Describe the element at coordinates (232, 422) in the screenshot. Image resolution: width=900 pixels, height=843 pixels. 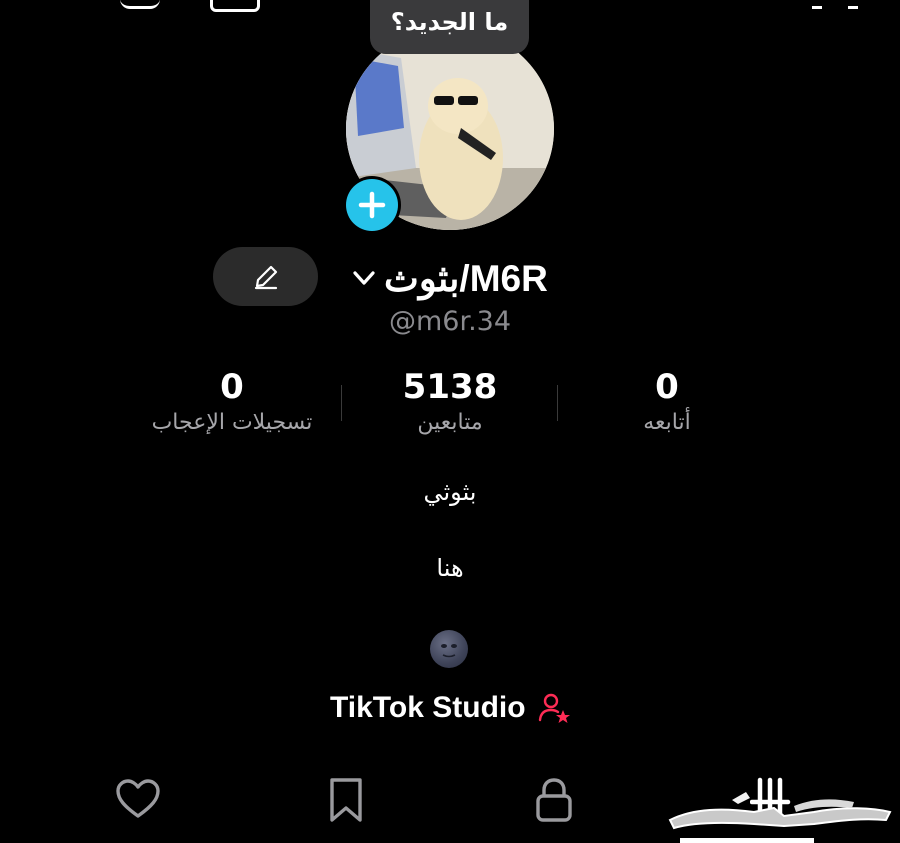
I see `likes-label: تسجيلات الإعجاب` at that location.